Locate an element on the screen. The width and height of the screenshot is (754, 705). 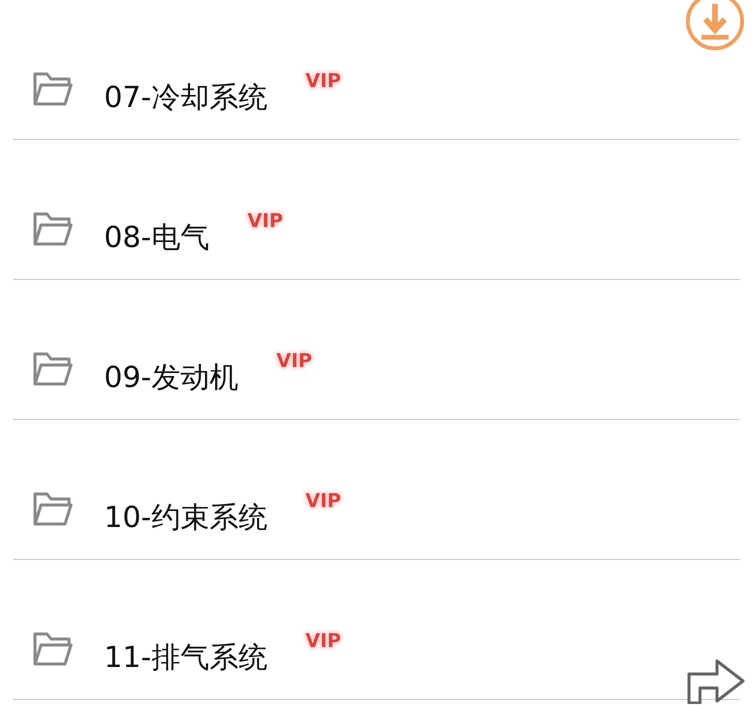
folder-name: 11-排气系统 is located at coordinates (186, 657).